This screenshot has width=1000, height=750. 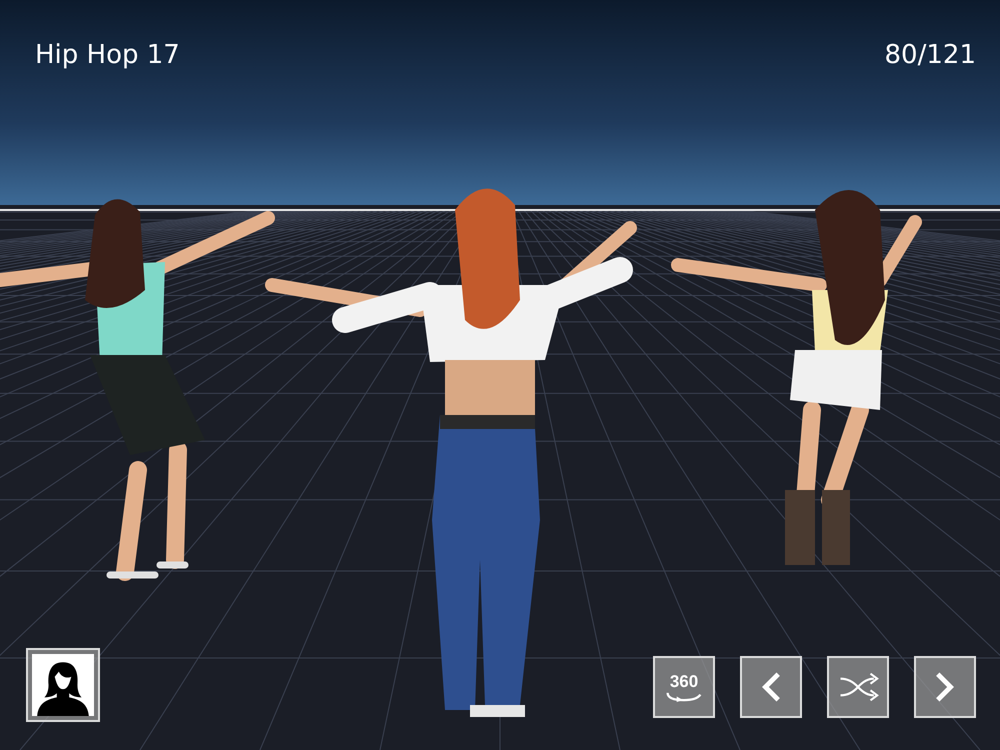 What do you see at coordinates (684, 696) in the screenshot?
I see `rotate-arrow-icon` at bounding box center [684, 696].